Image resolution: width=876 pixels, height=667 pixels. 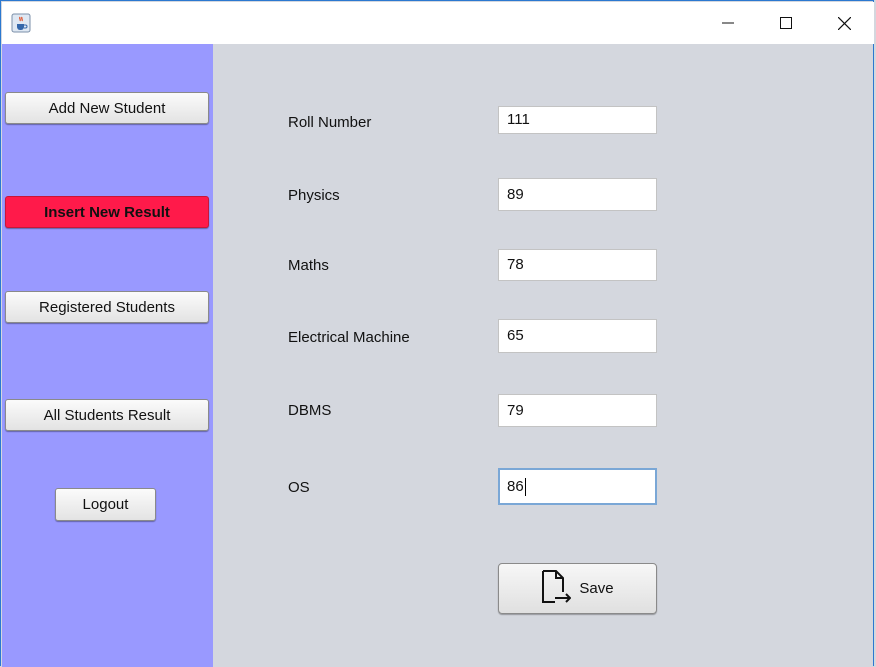 I want to click on save-button-label: Save, so click(x=596, y=588).